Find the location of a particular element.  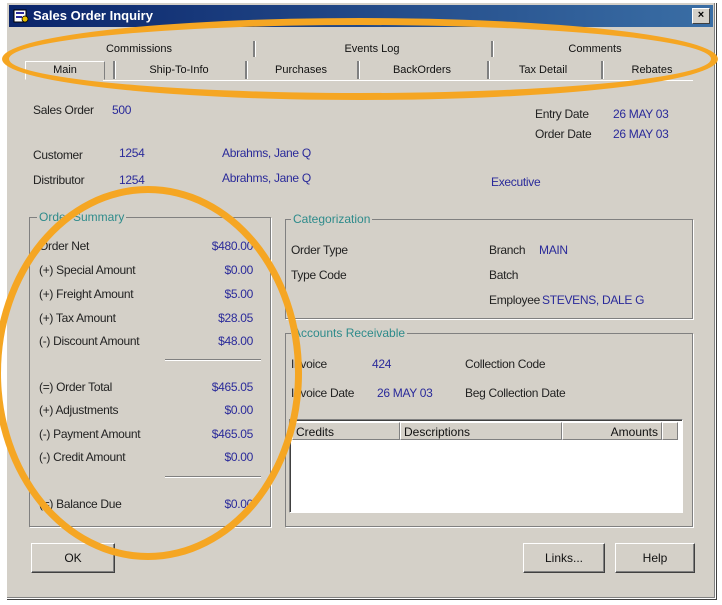

distributor-name: Abrahms, Jane Q is located at coordinates (266, 178).